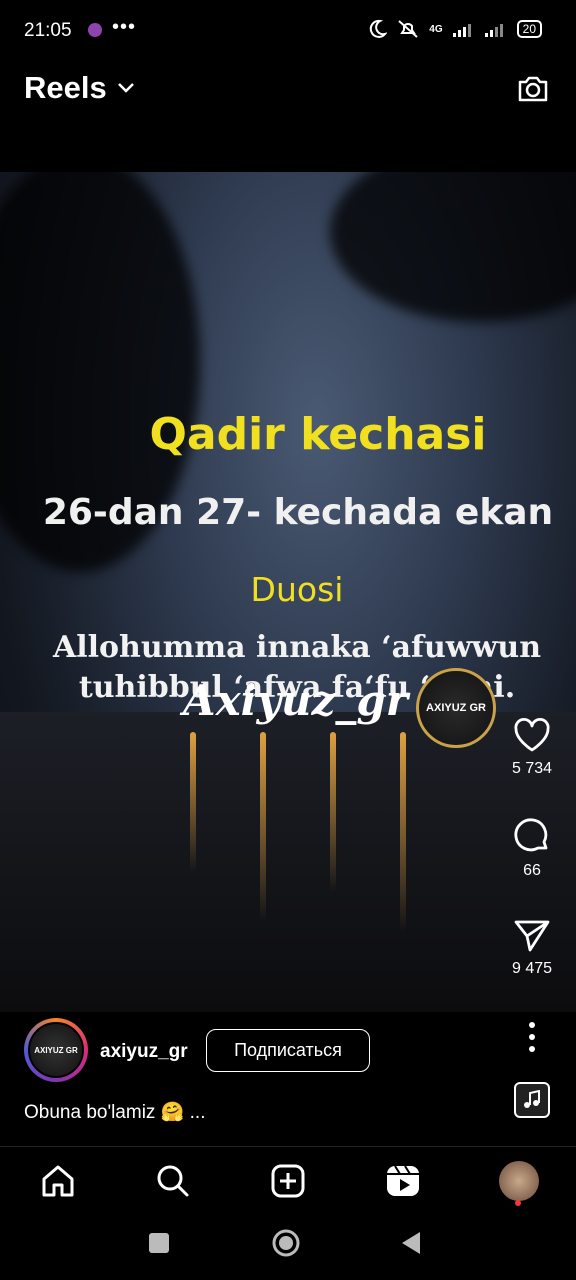  I want to click on prayer-line: Allohumma innaka ‘afuwwun, so click(297, 647).